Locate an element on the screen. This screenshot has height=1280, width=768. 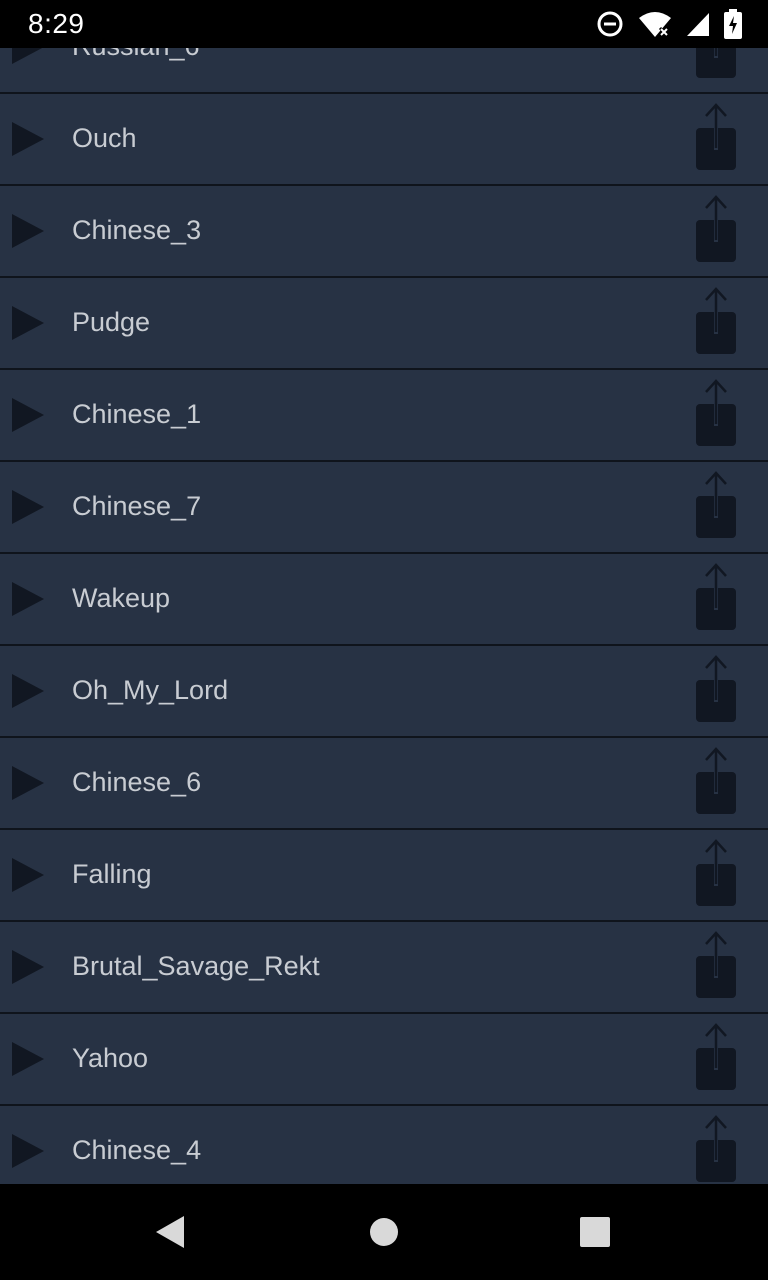
sound-label: Falling is located at coordinates (112, 874).